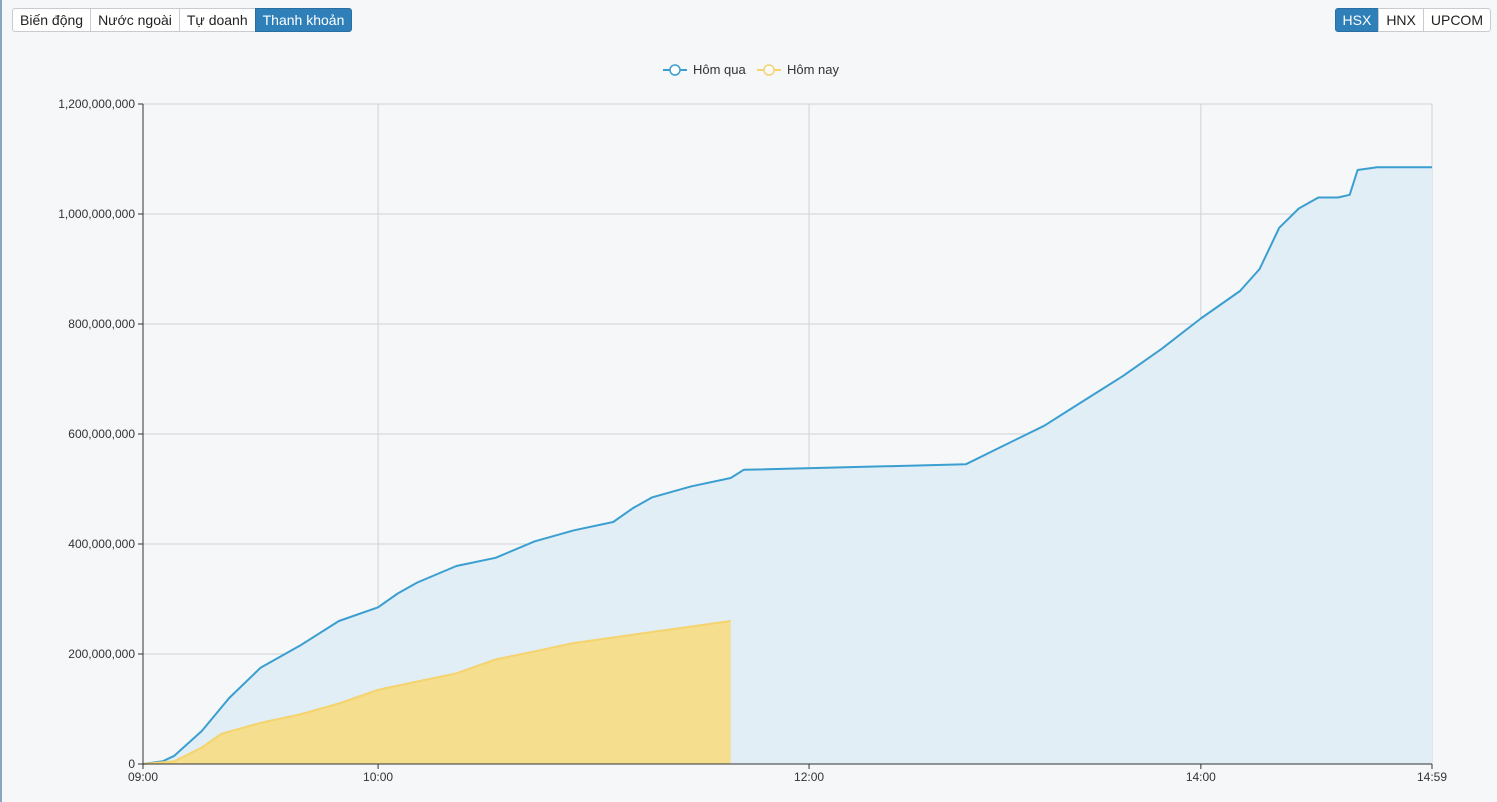 The height and width of the screenshot is (802, 1497). Describe the element at coordinates (1201, 777) in the screenshot. I see `x-tick-label: 14:00` at that location.